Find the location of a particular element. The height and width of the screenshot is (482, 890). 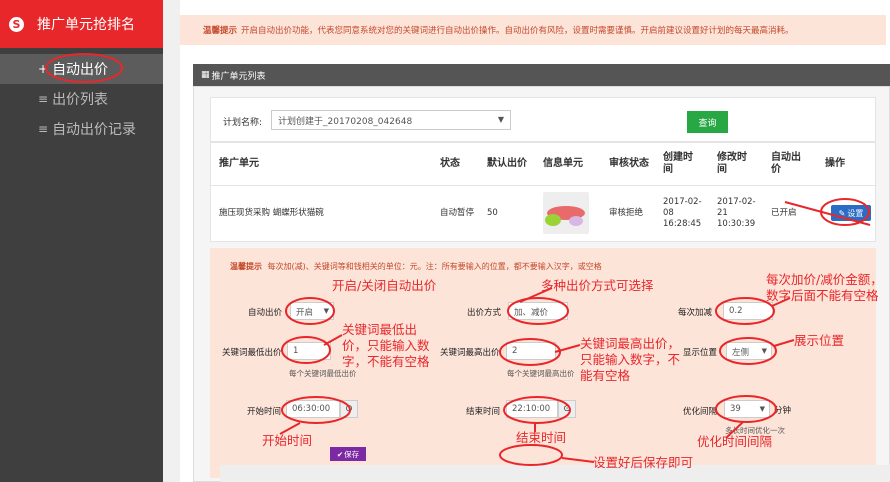

sidebar-item-auto-bid: + 自动出价 is located at coordinates (81, 69).